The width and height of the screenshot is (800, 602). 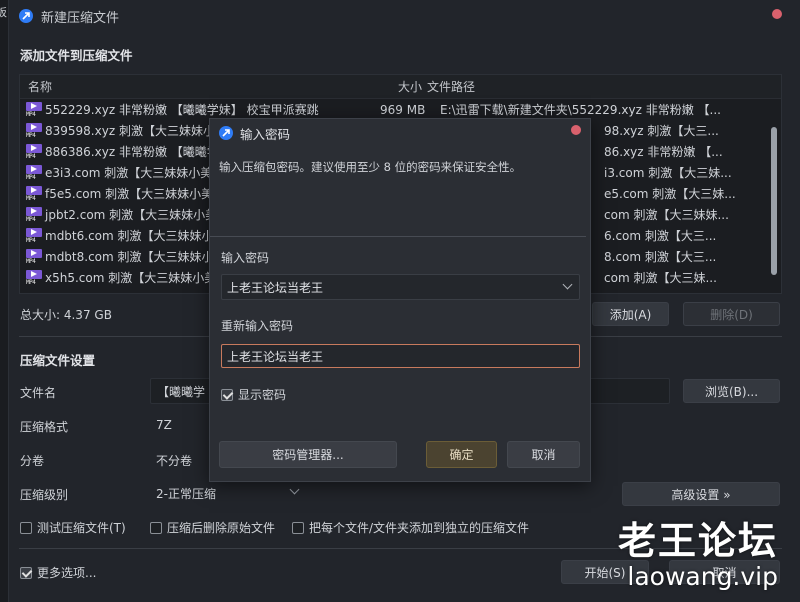 What do you see at coordinates (80, 18) in the screenshot?
I see `window-title: 新建压缩文件` at bounding box center [80, 18].